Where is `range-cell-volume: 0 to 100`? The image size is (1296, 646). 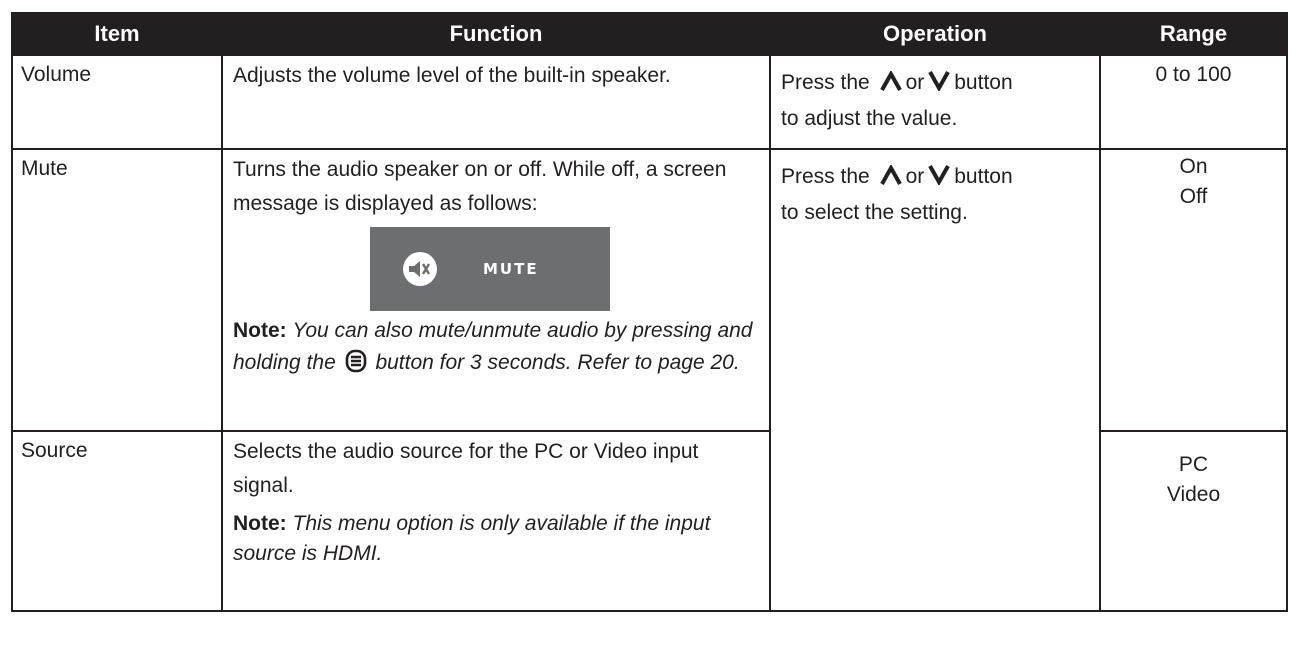
range-cell-volume: 0 to 100 is located at coordinates (1193, 102).